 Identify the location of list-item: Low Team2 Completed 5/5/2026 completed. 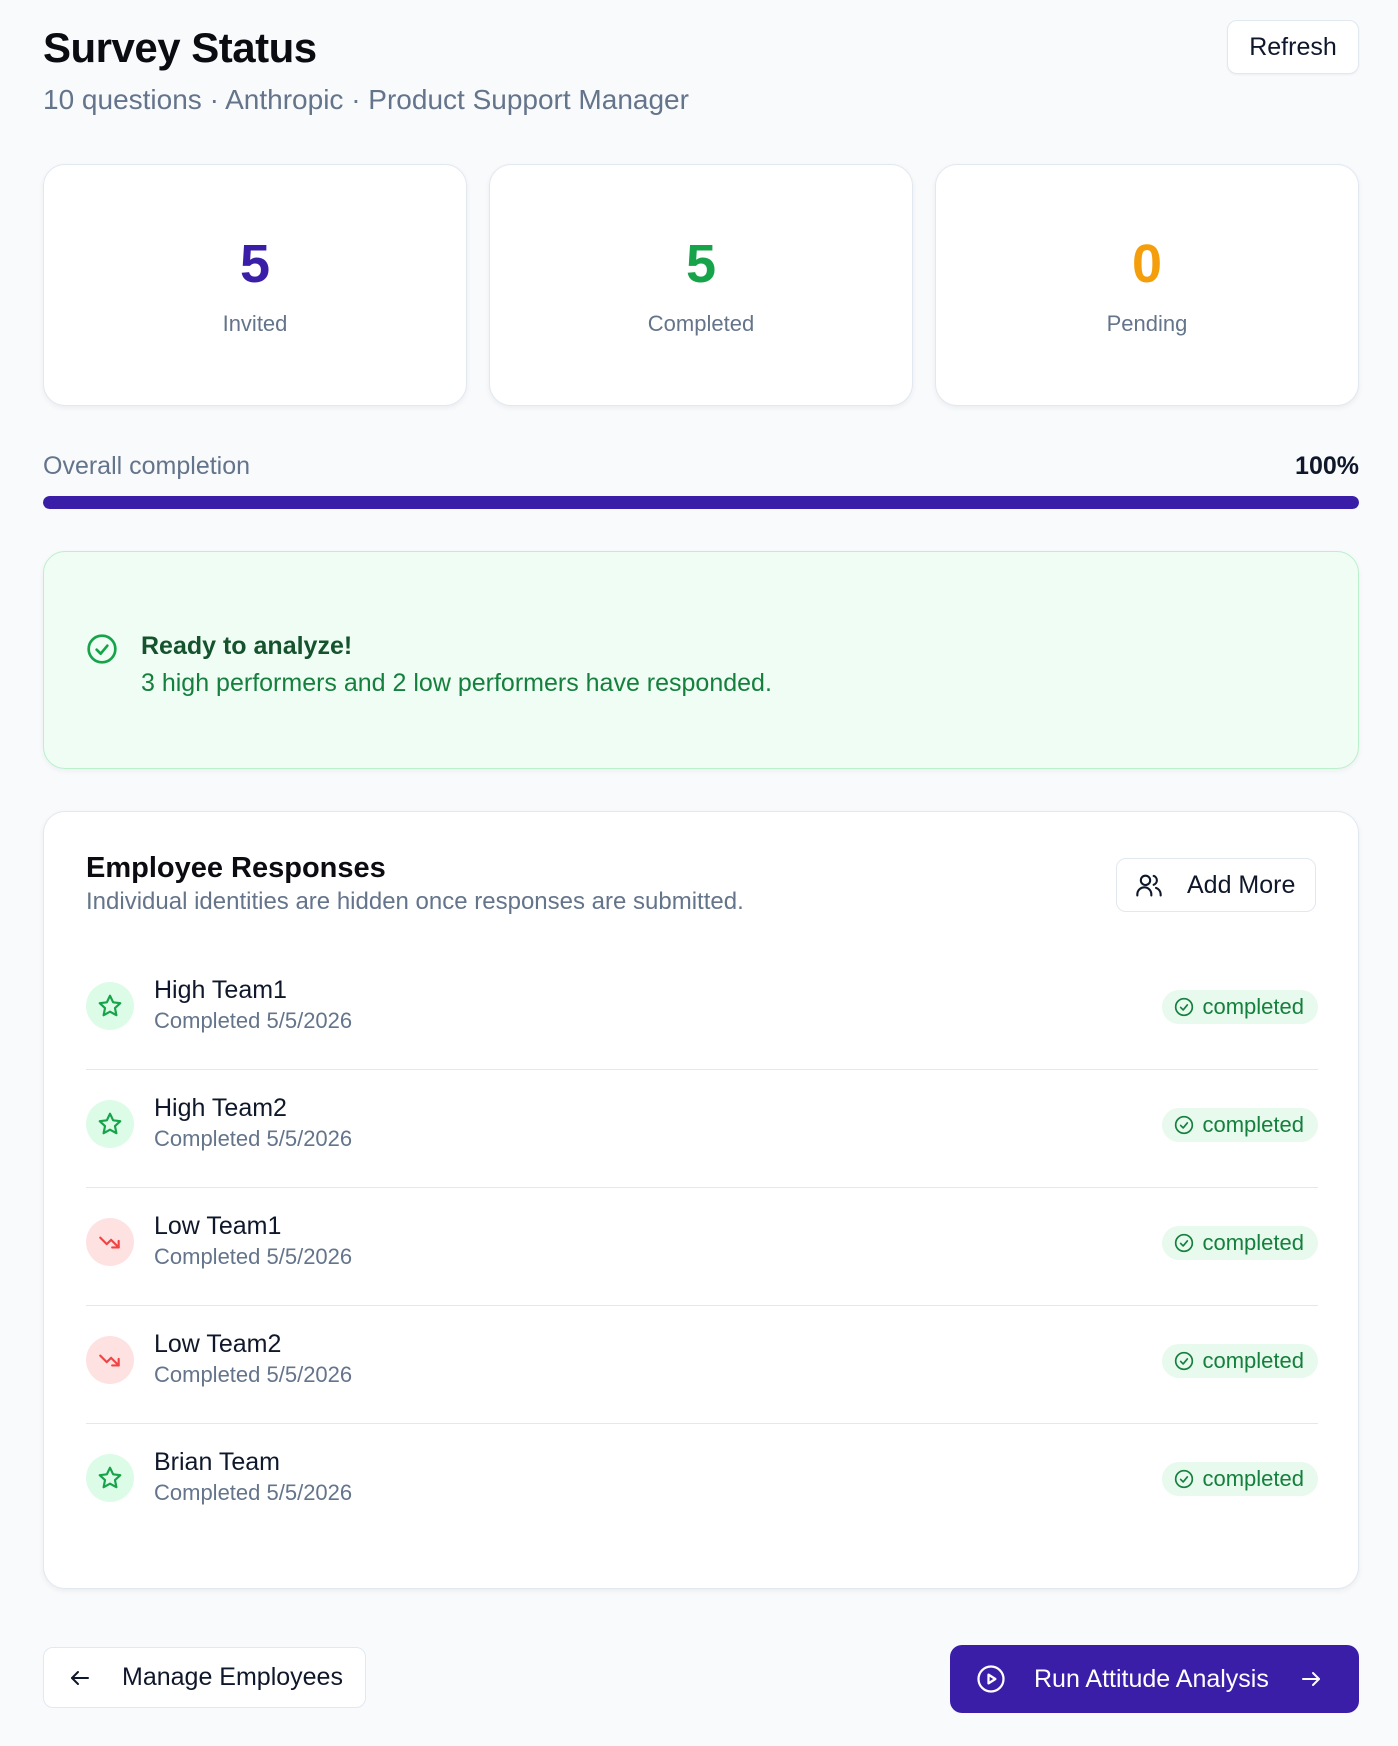
(702, 1365).